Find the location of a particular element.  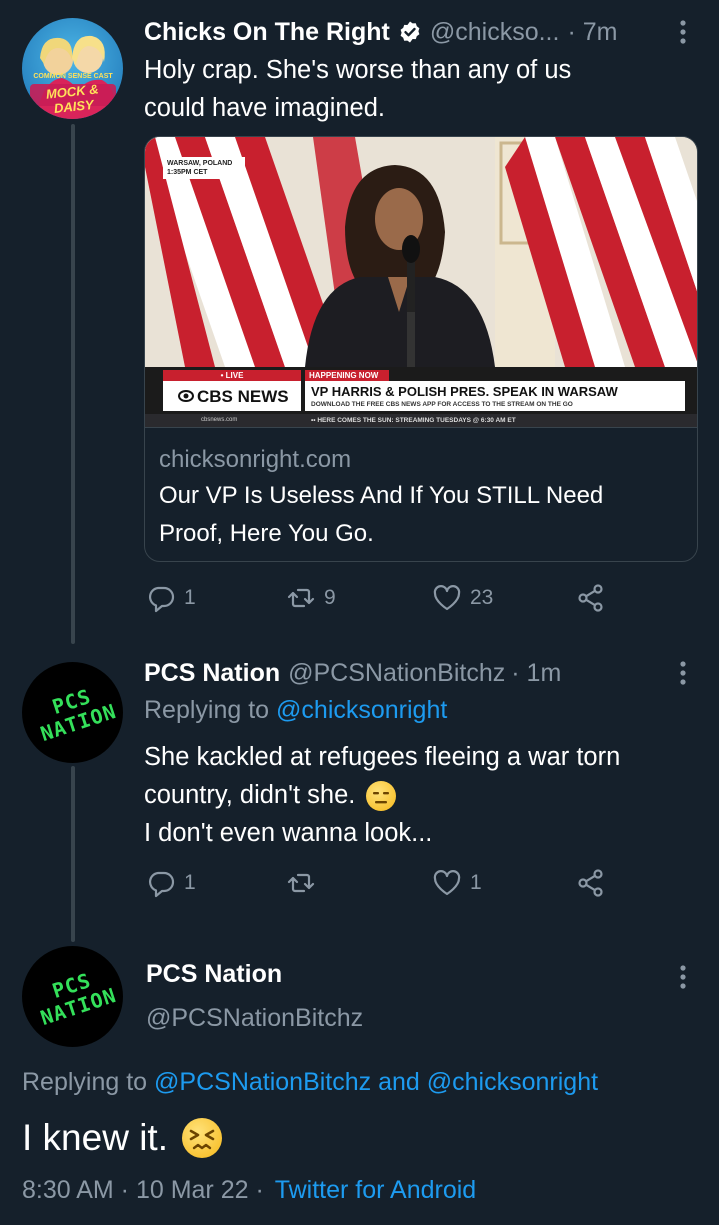

replying-to: Replying to @chicksonright is located at coordinates (295, 710).